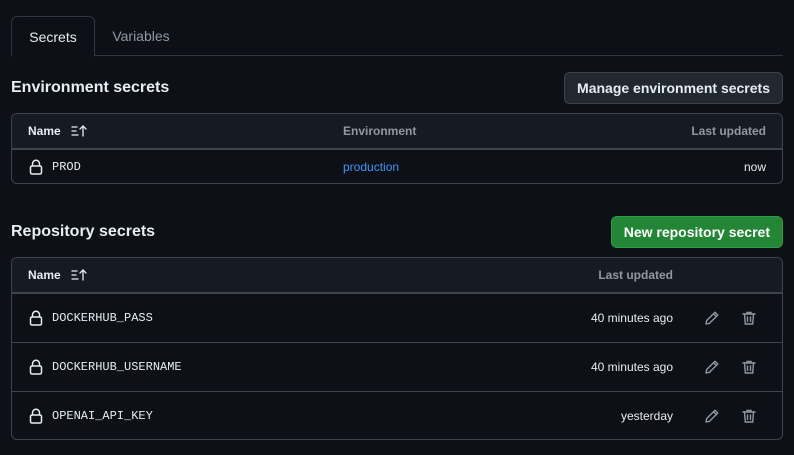 This screenshot has height=455, width=794. Describe the element at coordinates (102, 318) in the screenshot. I see `secret-name: DOCKERHUB_PASS` at that location.